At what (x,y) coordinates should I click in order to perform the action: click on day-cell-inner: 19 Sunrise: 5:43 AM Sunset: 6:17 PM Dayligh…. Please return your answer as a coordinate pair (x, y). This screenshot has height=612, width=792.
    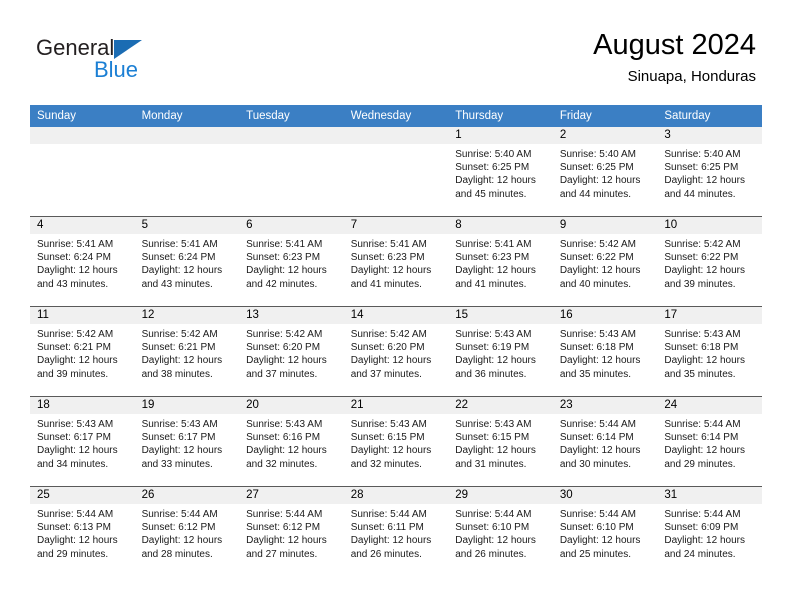
    Looking at the image, I should click on (187, 441).